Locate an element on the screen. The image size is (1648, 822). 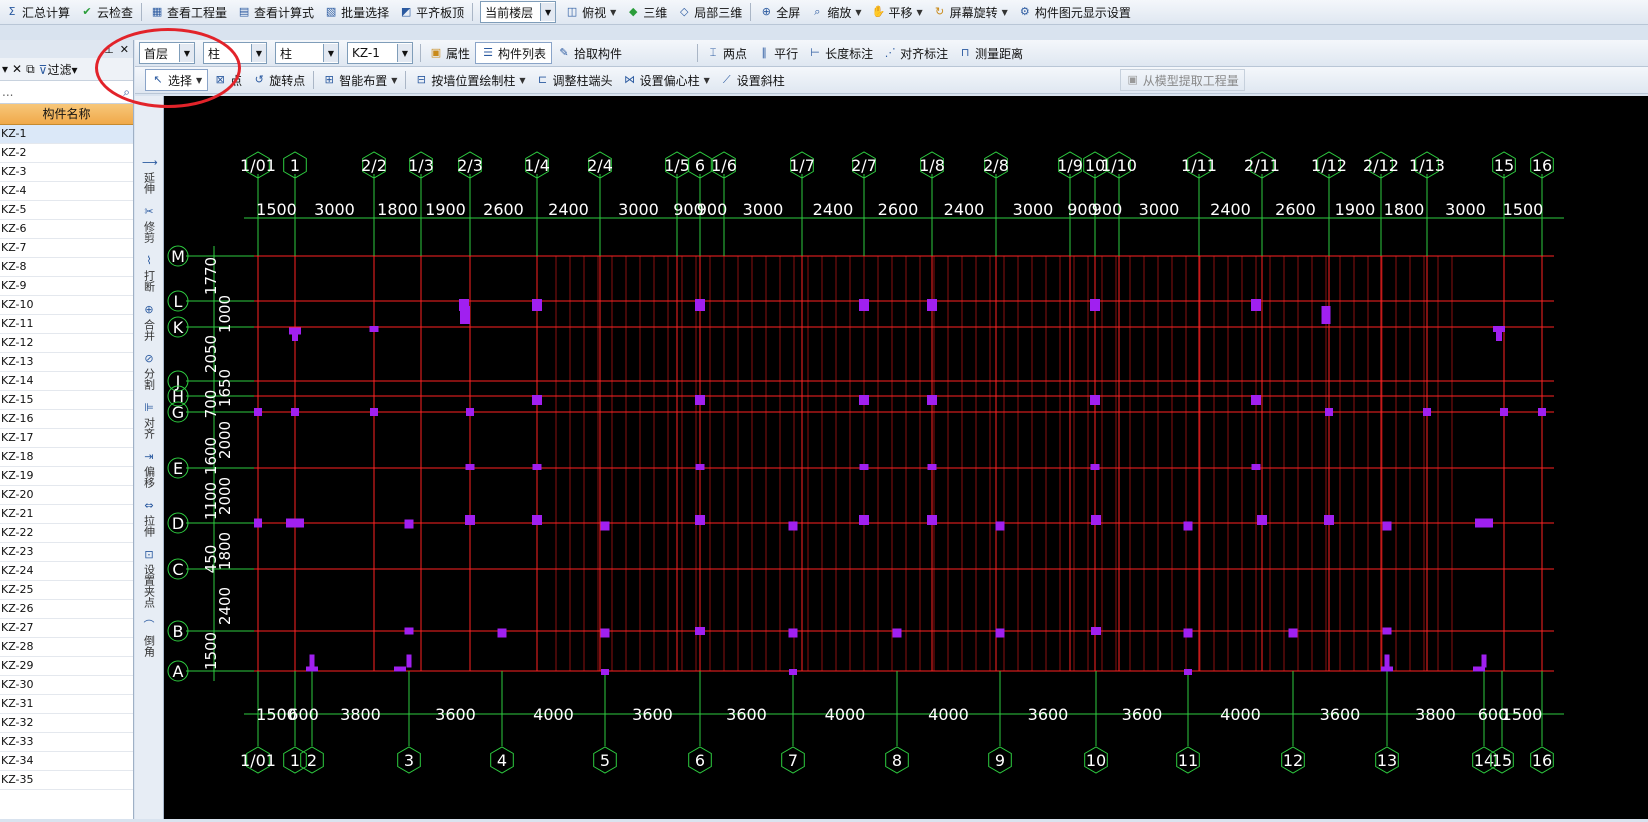
dimension-label-bottom: 3800 is located at coordinates (1435, 714).